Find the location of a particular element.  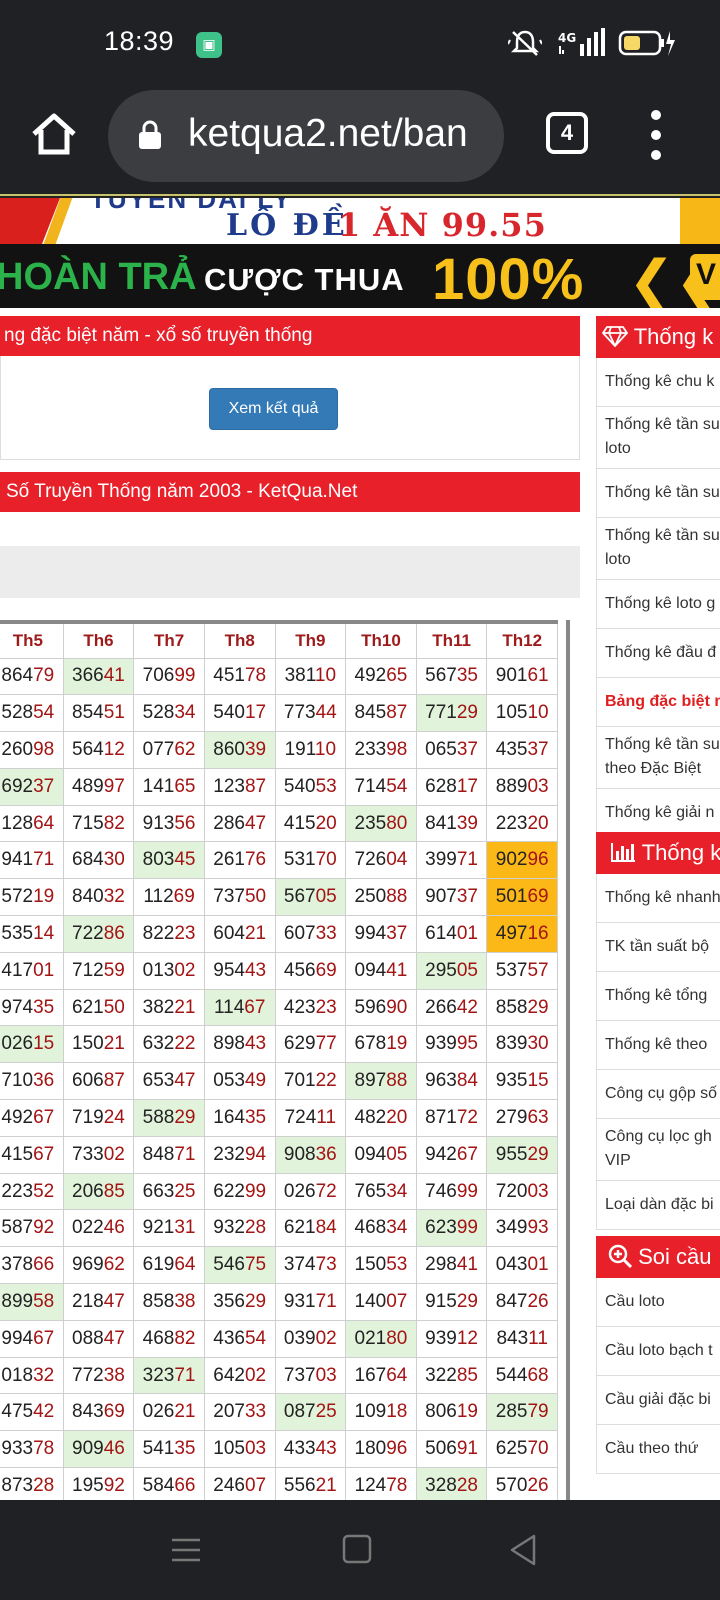

result-prefix: 415 is located at coordinates (299, 823).